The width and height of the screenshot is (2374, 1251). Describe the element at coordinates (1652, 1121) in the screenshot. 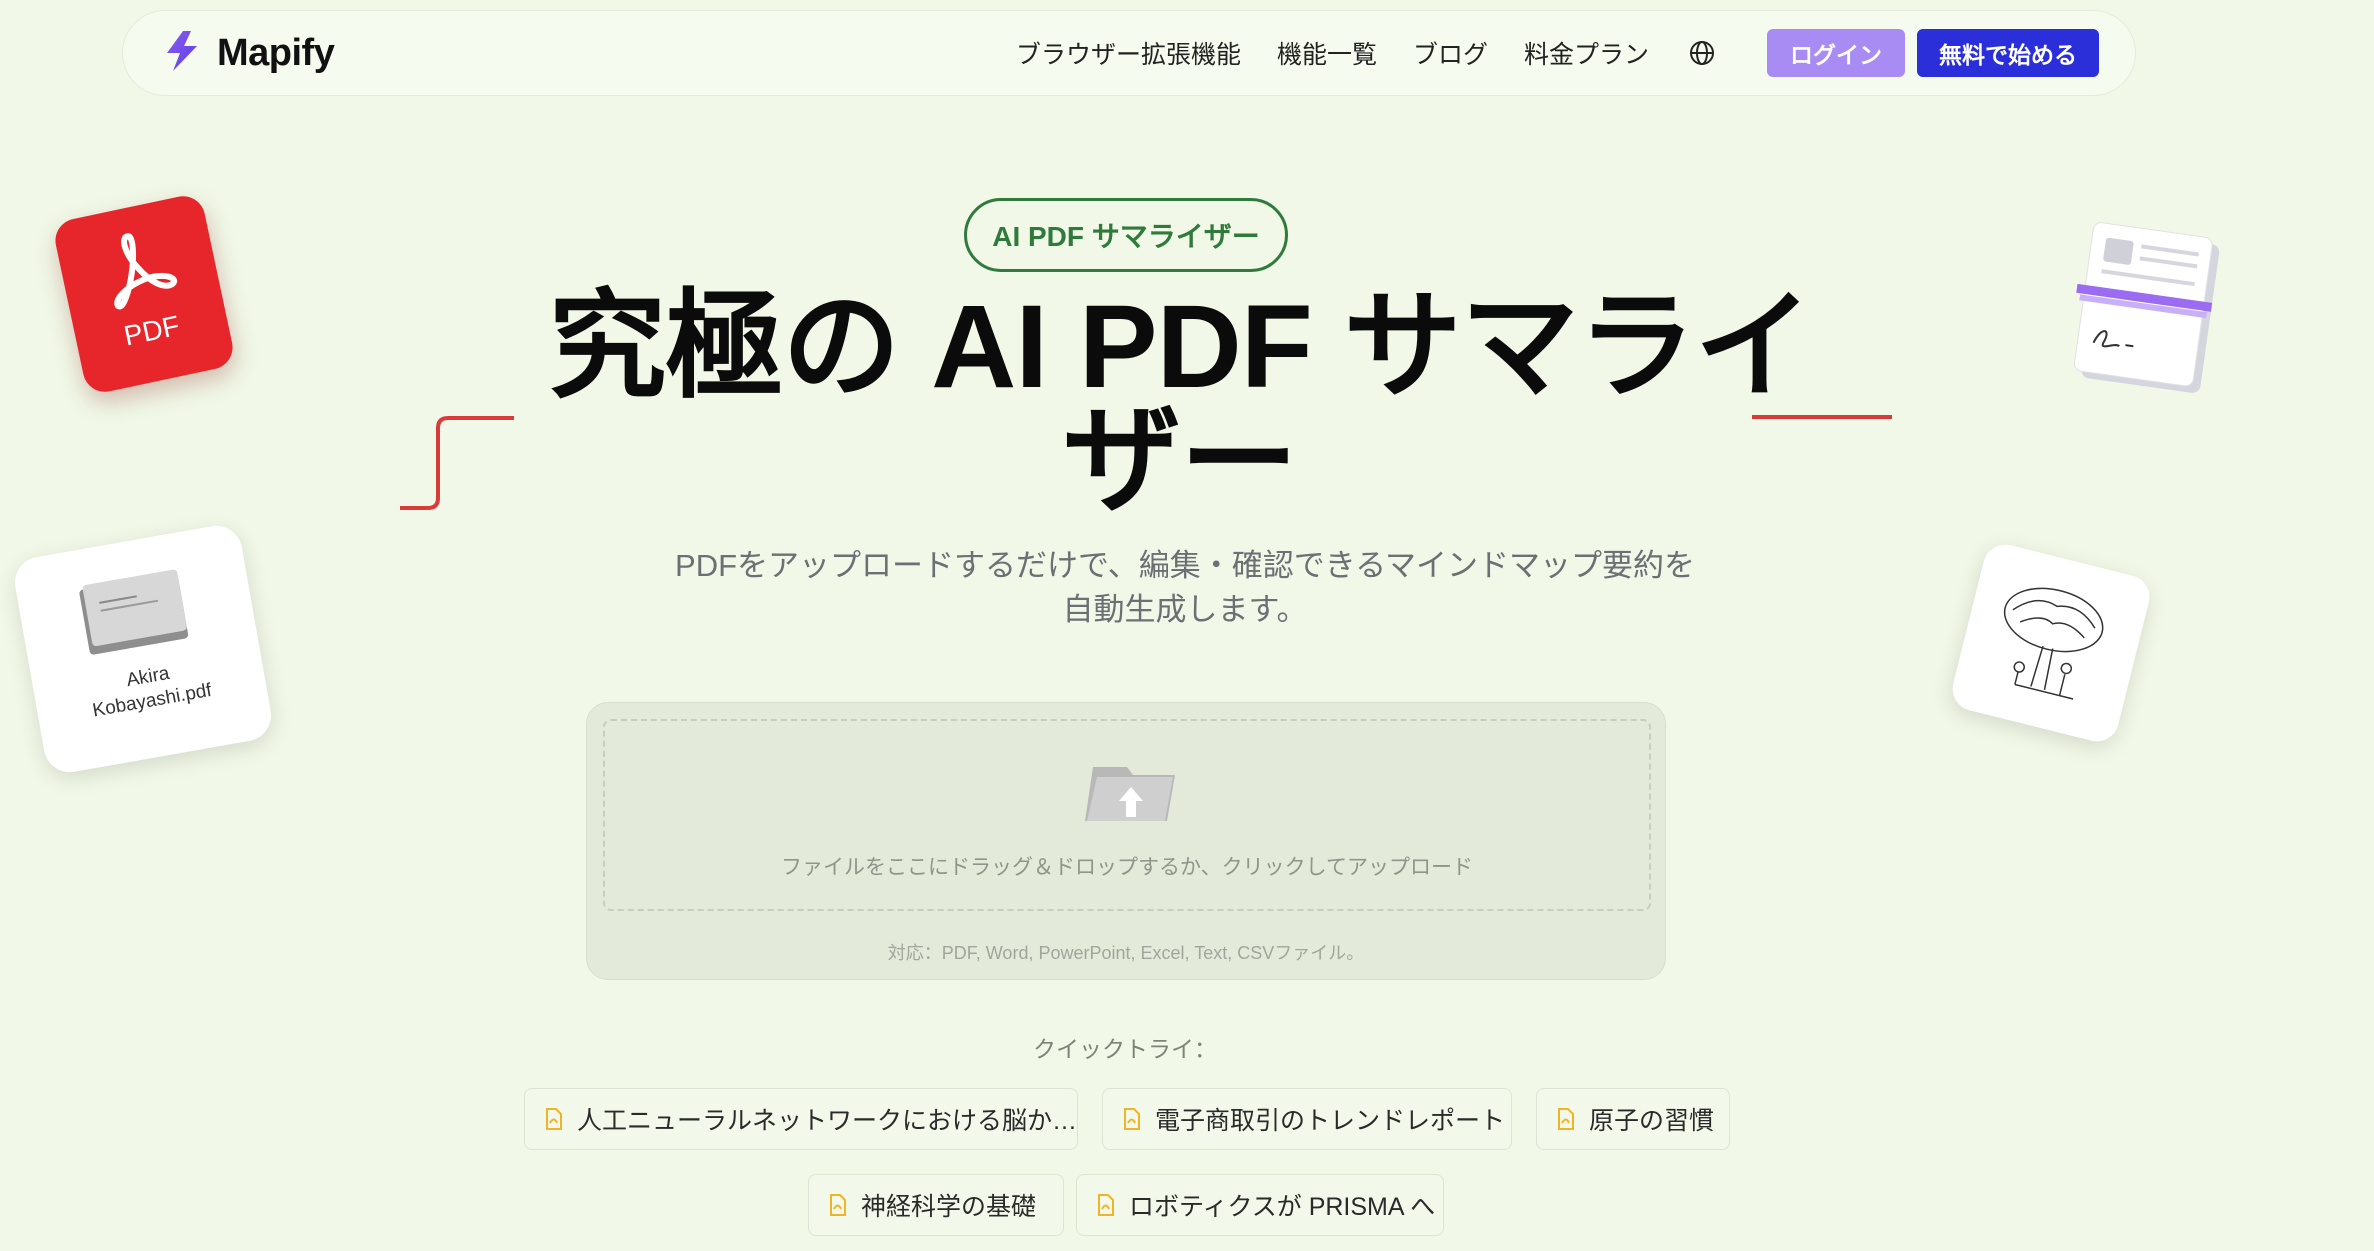

I see `quick-try-item-label: 原子の習慣` at that location.